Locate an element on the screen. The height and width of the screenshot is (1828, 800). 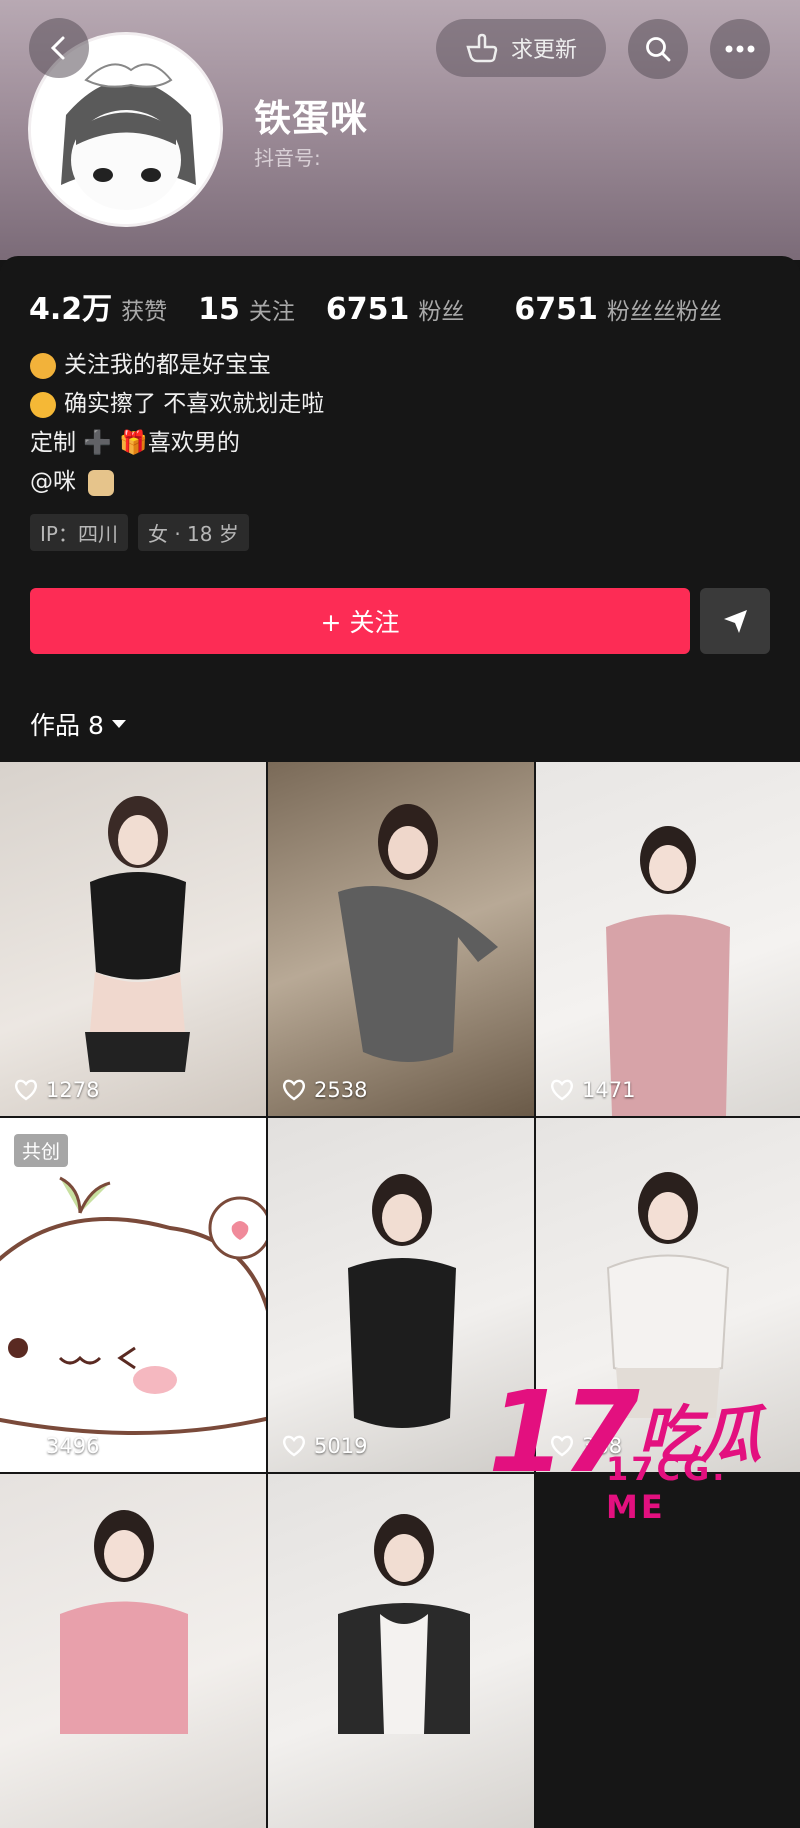
stat-likes: 4.2万 获赞 is located at coordinates (98, 306).